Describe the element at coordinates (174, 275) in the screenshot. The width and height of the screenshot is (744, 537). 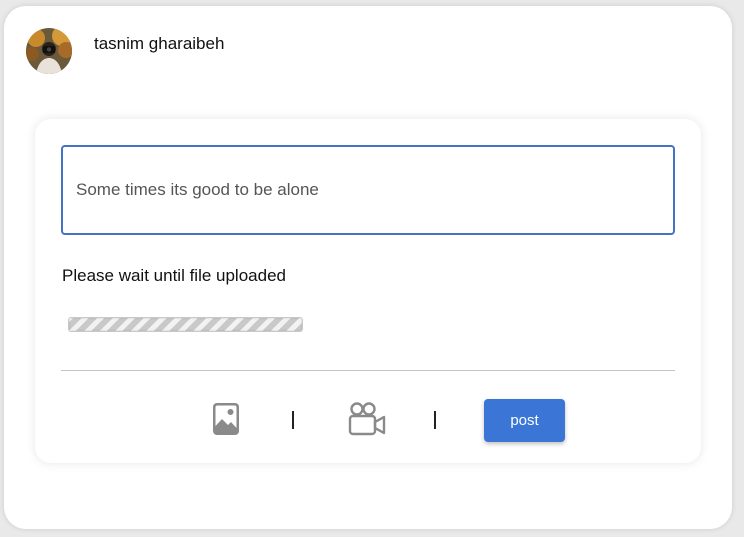
I see `upload-status-text: Please wait until file uploaded` at that location.